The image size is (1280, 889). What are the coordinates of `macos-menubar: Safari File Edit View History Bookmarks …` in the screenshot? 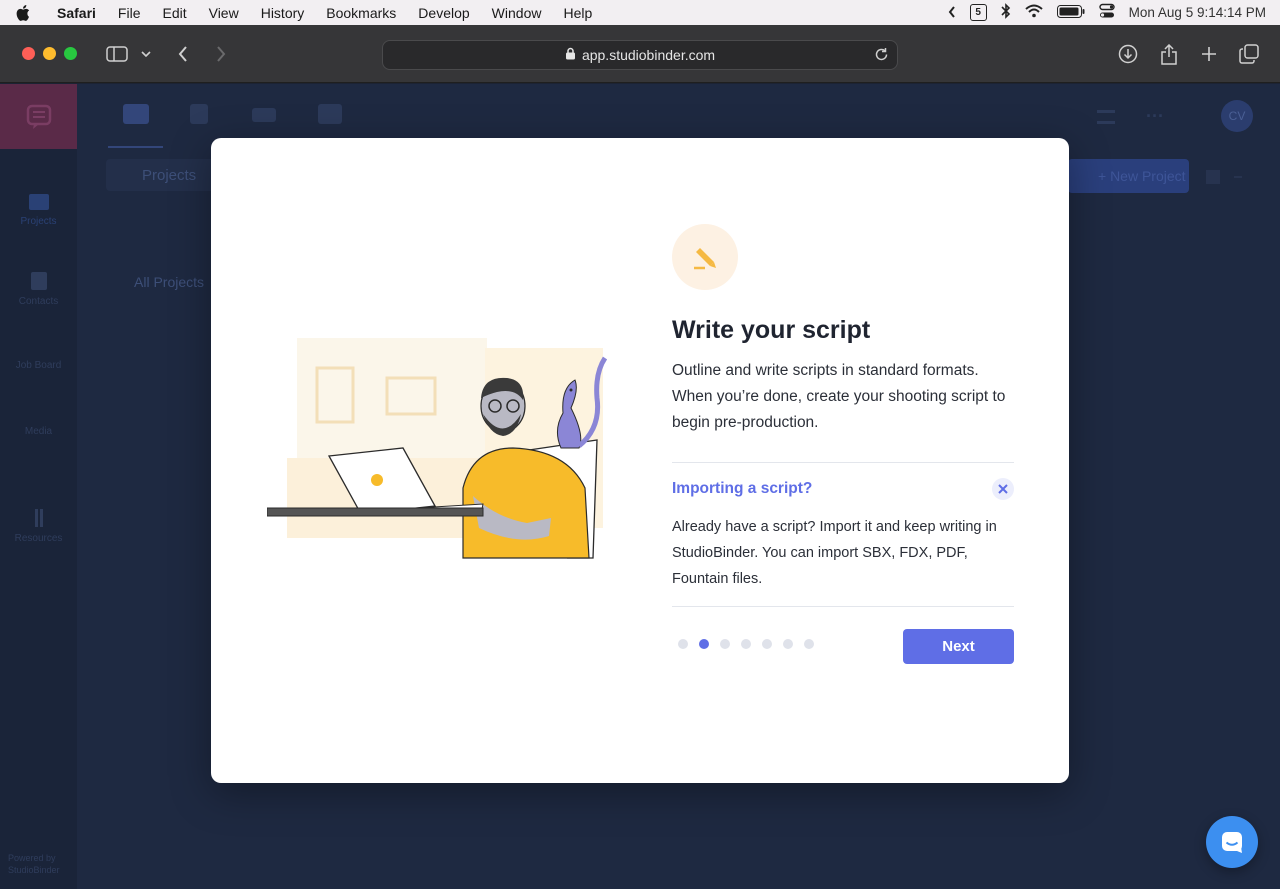 It's located at (640, 12).